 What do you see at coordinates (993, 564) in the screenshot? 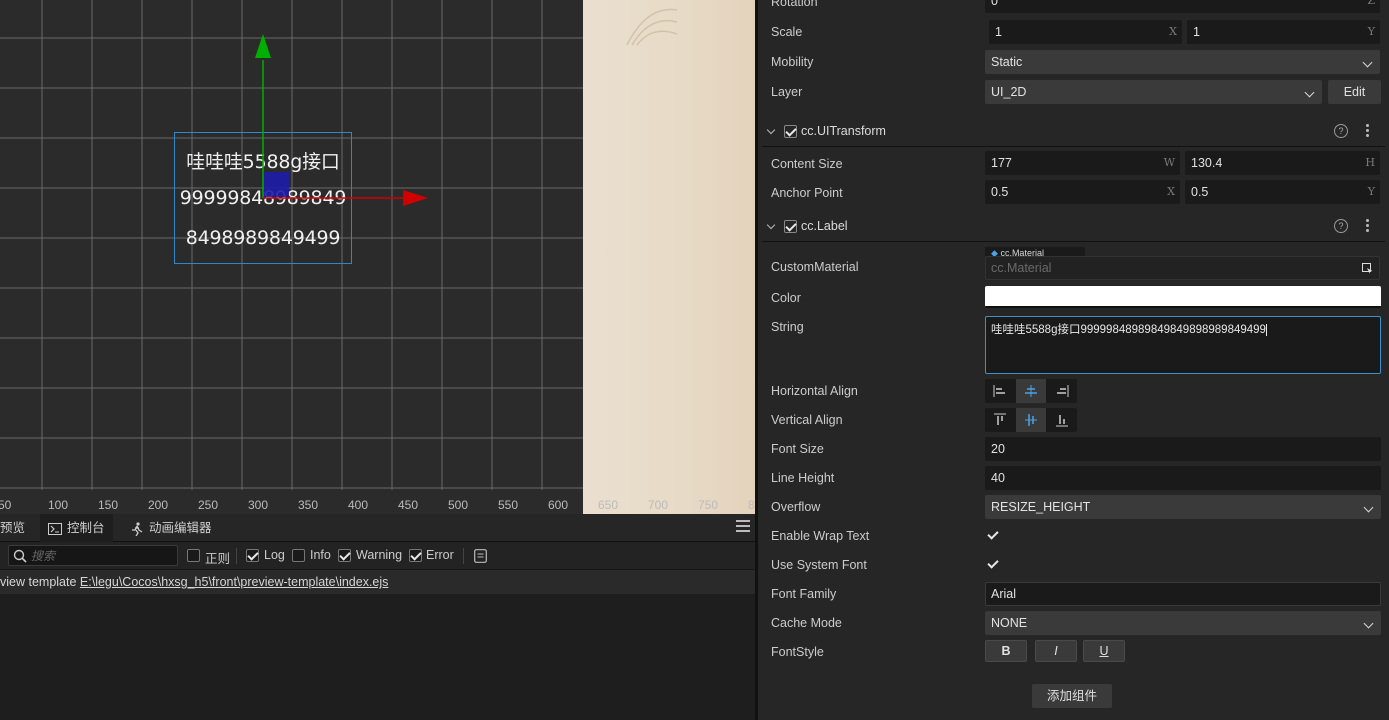
I see `use-system-font-checkbox` at bounding box center [993, 564].